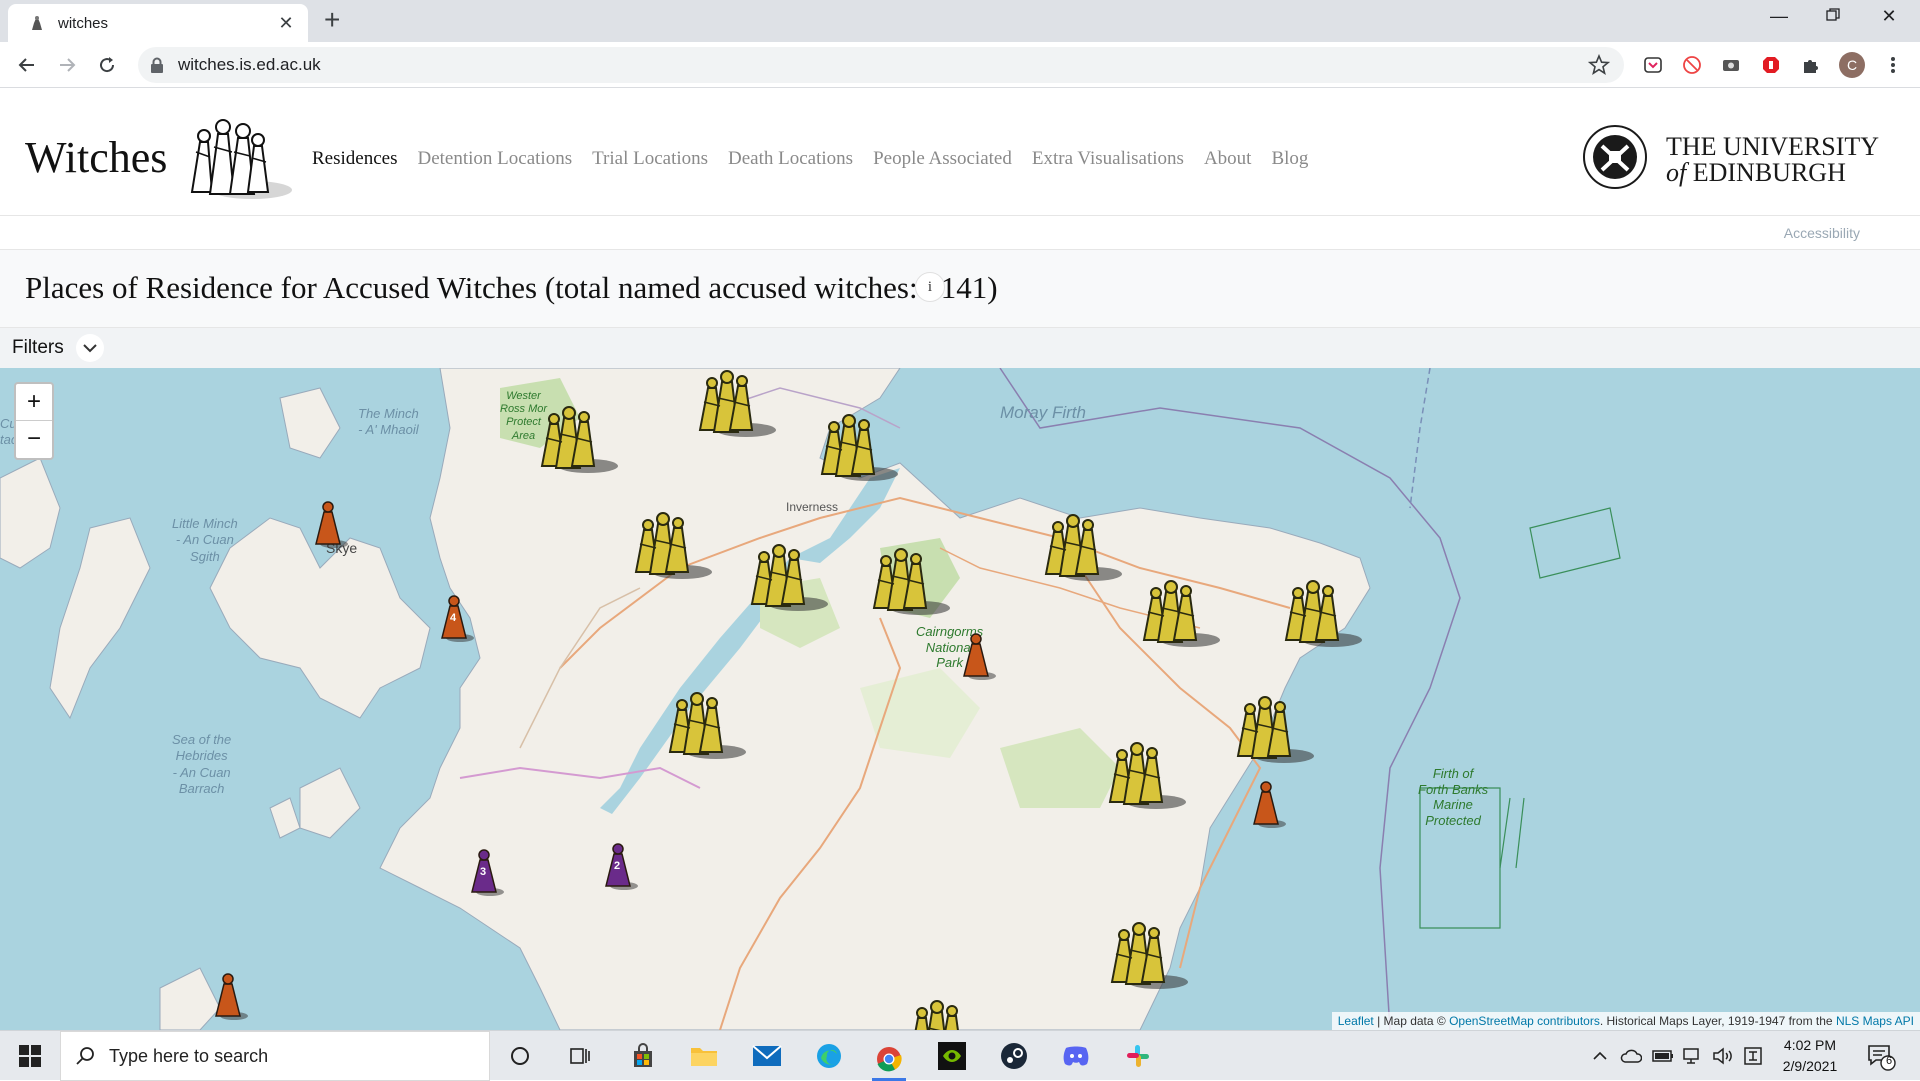 This screenshot has width=1920, height=1081. I want to click on water-label-sea-of-hebrides: Sea of the Hebrides - An Cuan Barrach, so click(202, 764).